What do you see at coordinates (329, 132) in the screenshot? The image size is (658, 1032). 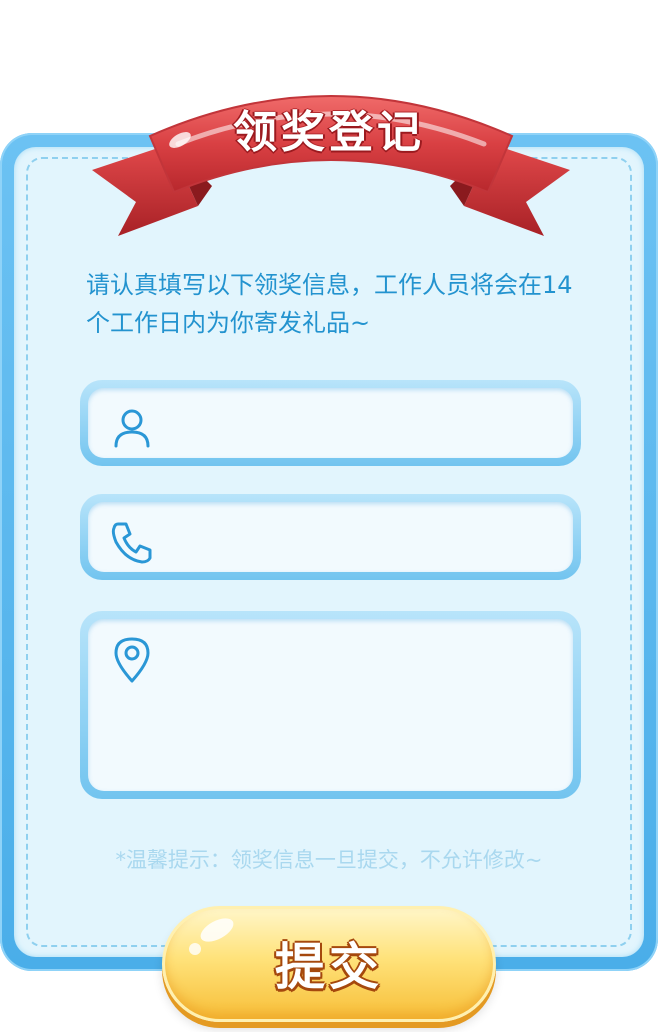 I see `page-title: 领奖登记` at bounding box center [329, 132].